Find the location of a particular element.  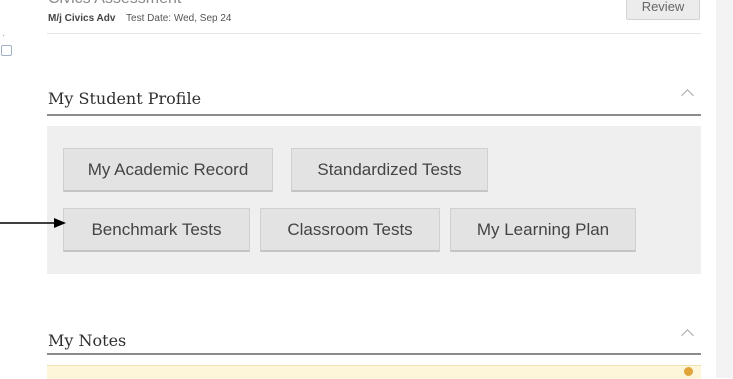

review-button: Review is located at coordinates (663, 10).